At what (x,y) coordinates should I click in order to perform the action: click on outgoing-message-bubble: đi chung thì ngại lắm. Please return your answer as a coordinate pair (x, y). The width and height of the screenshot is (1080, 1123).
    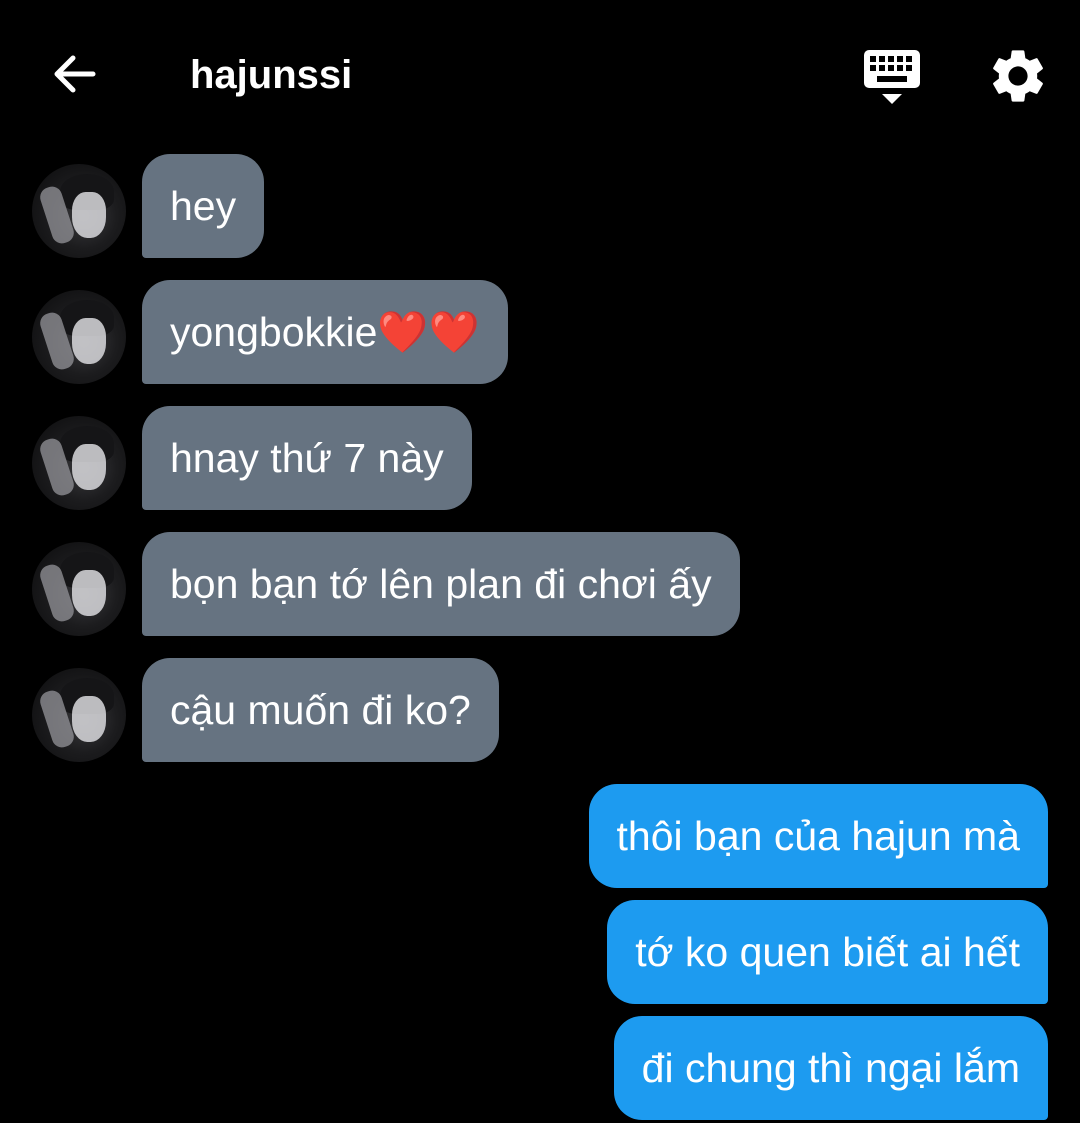
    Looking at the image, I should click on (830, 1068).